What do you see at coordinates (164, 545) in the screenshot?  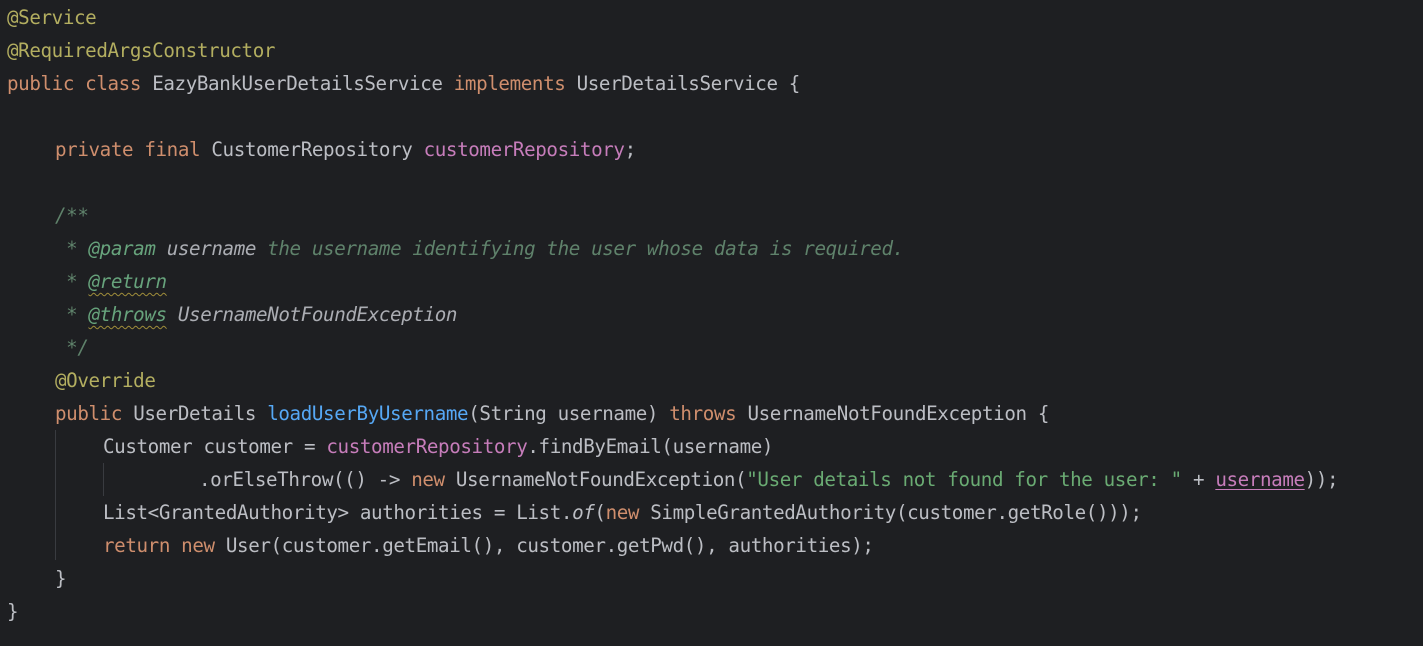 I see `code-token: return new` at bounding box center [164, 545].